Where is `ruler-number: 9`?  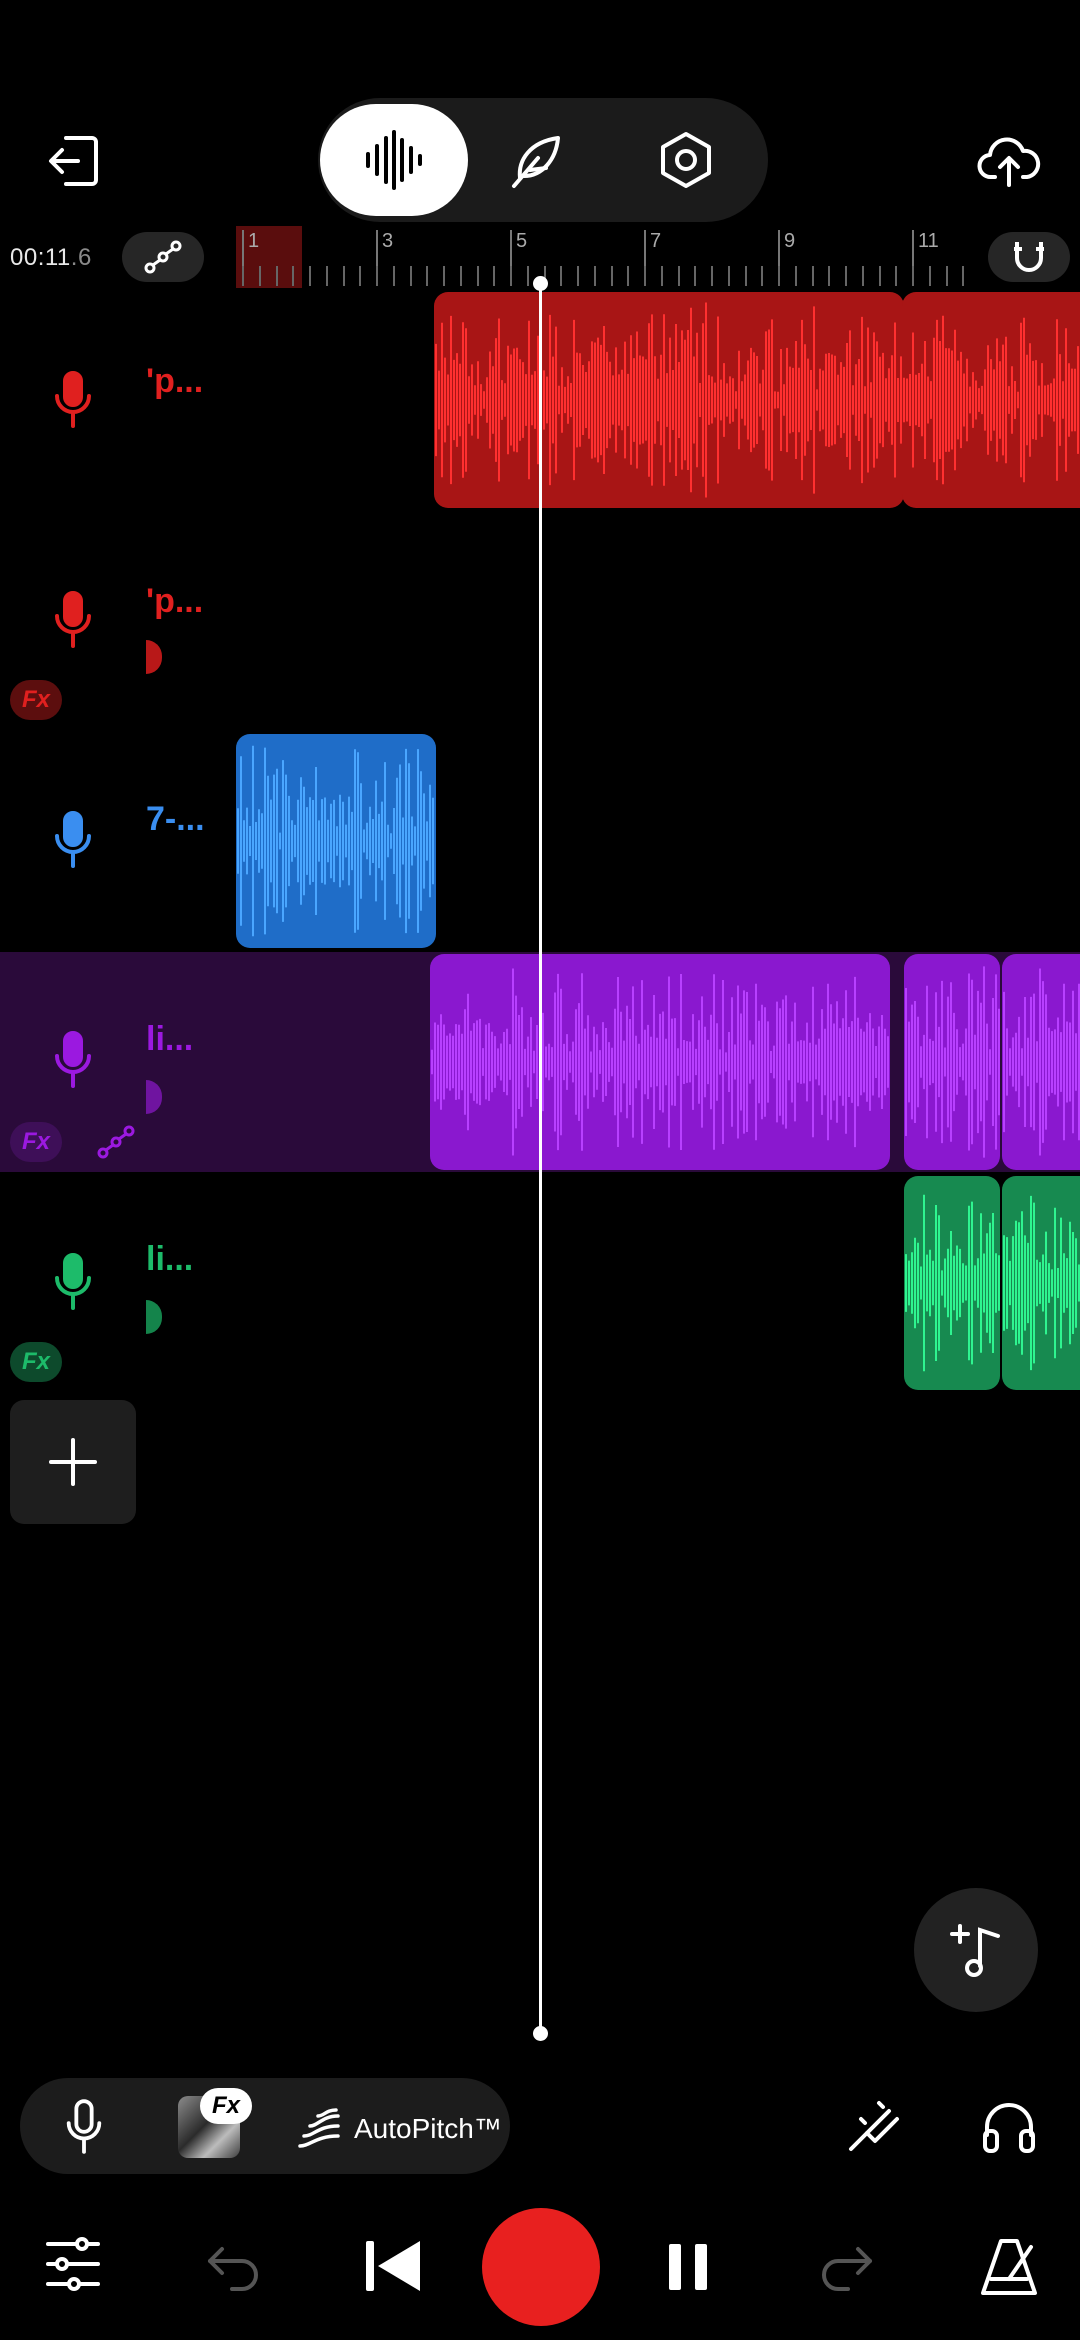
ruler-number: 9 is located at coordinates (790, 241).